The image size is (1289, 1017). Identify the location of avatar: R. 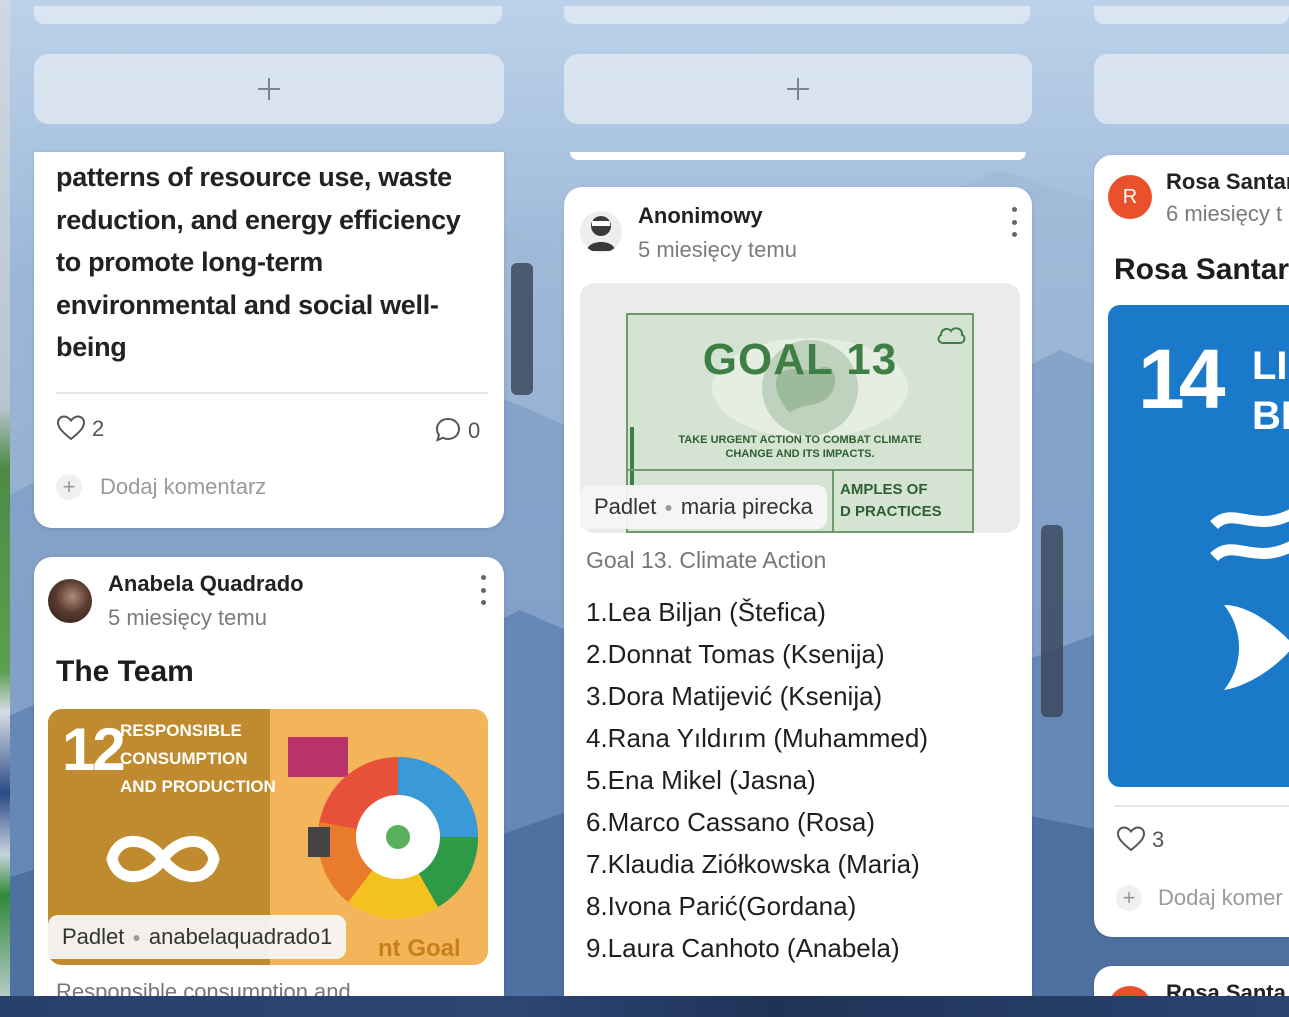
(1130, 197).